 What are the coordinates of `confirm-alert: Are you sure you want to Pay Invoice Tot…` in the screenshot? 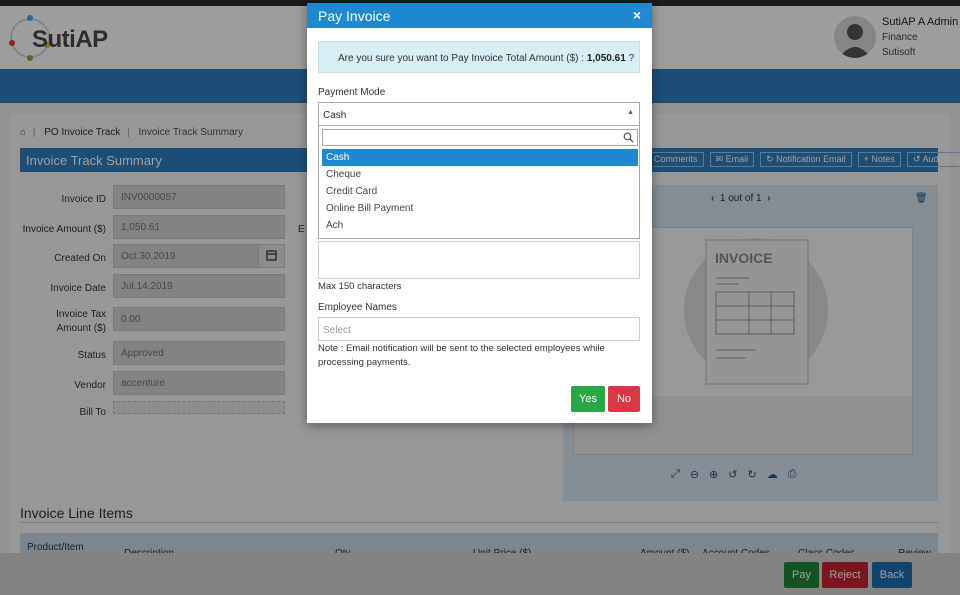 It's located at (479, 57).